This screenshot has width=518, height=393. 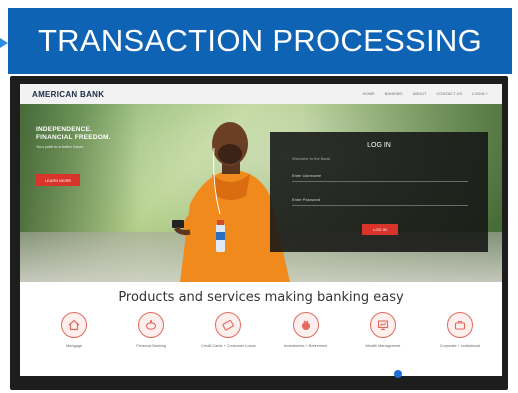 I want to click on product-item-investments: Investments + Retirement, so click(x=306, y=340).